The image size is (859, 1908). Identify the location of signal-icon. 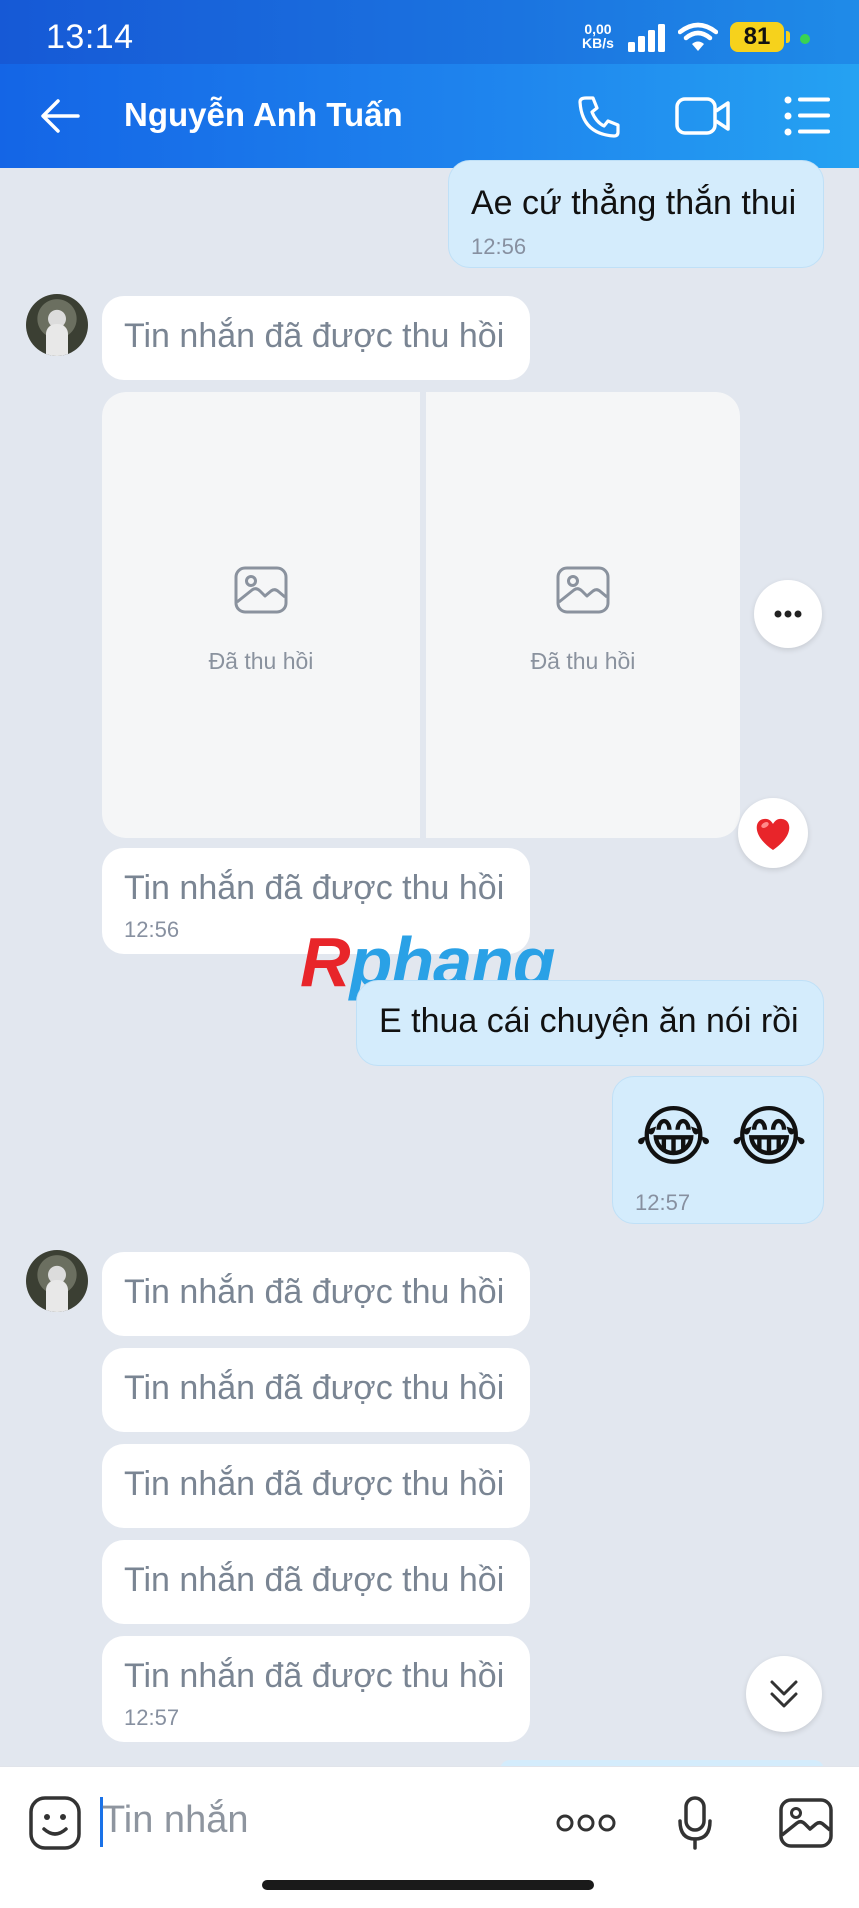
(646, 38).